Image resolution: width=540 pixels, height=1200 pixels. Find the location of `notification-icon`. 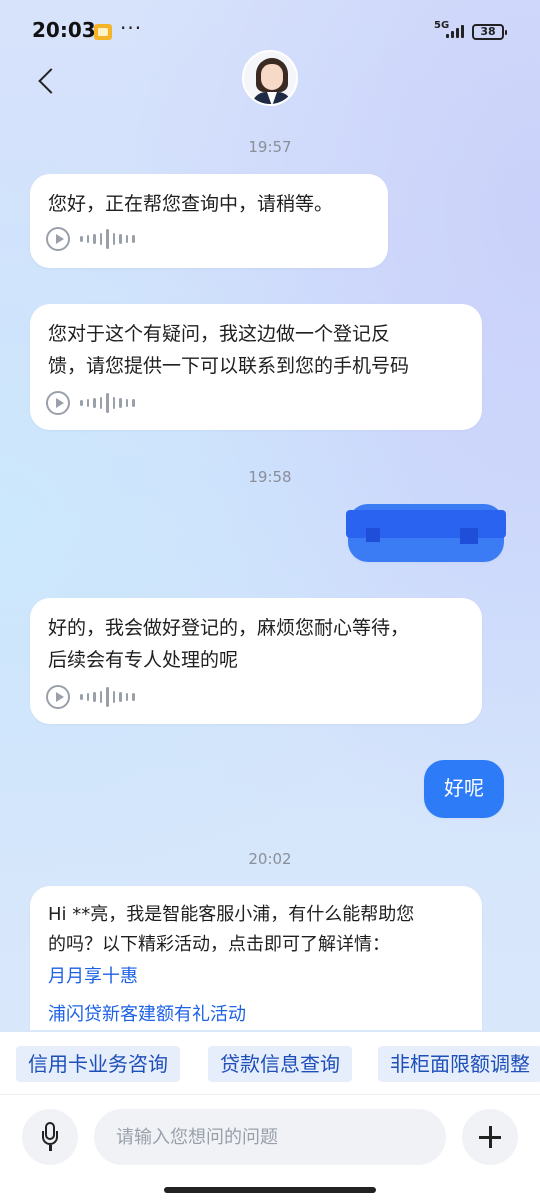

notification-icon is located at coordinates (103, 32).